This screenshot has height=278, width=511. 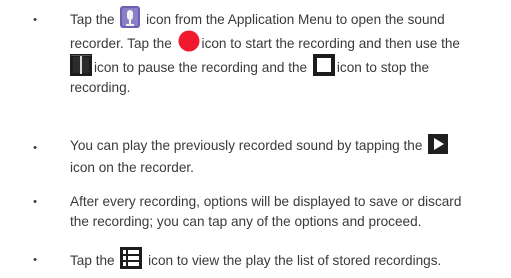 I want to click on pause-icon, so click(x=81, y=65).